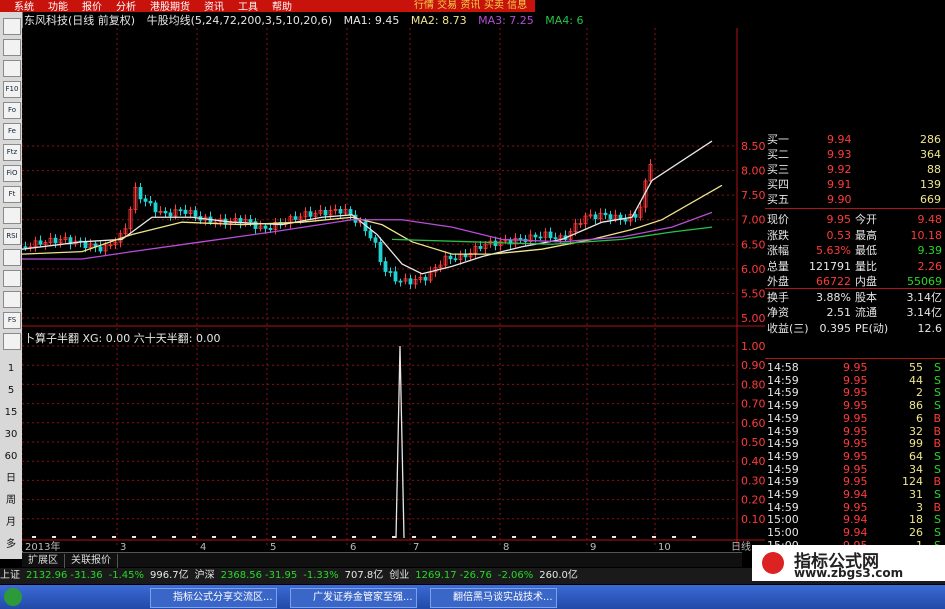 This screenshot has width=945, height=609. I want to click on kline-icon, so click(12, 341).